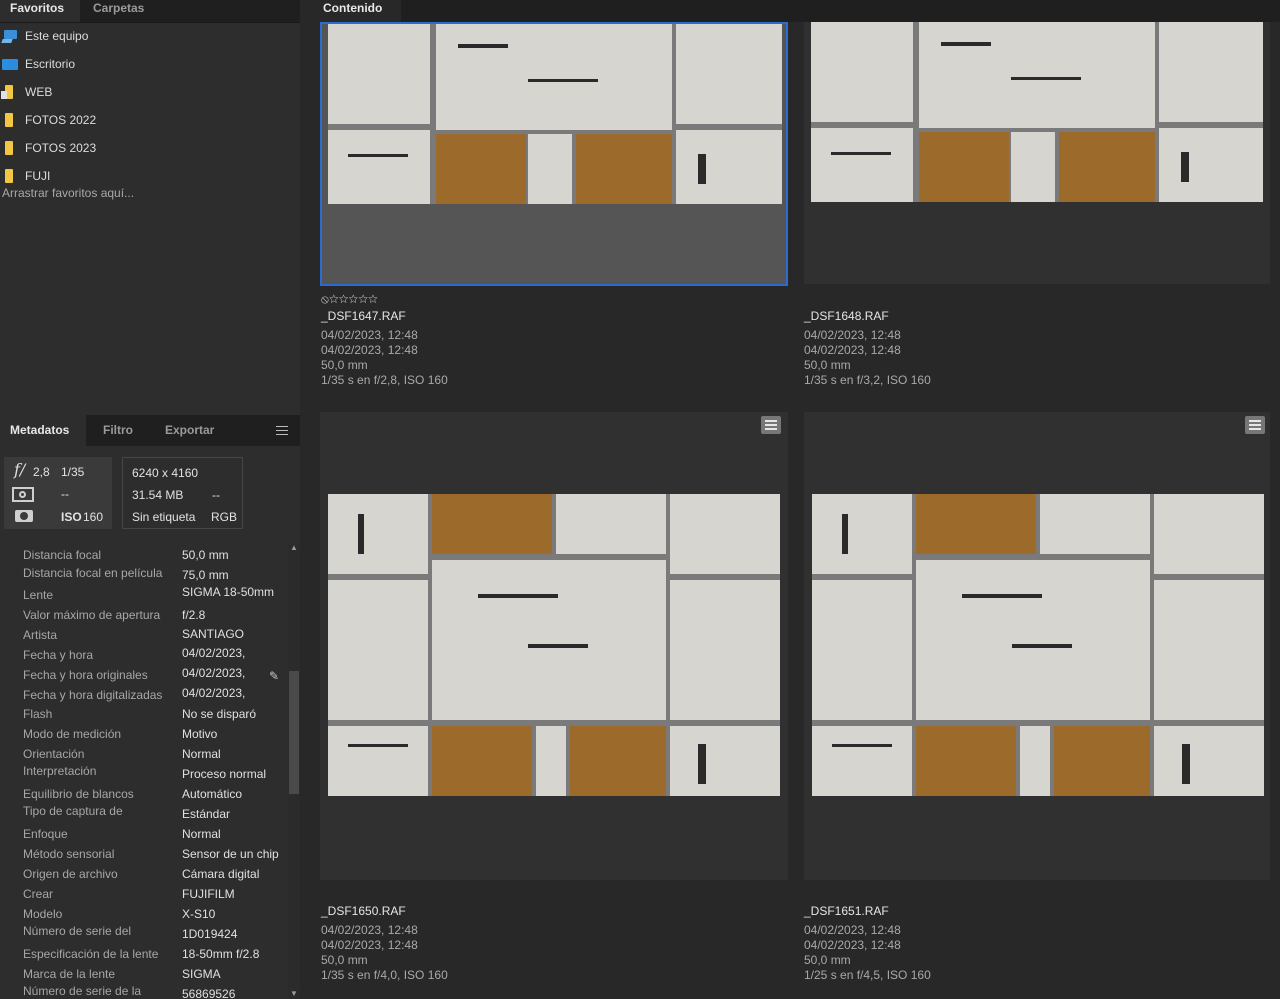 Image resolution: width=1280 pixels, height=999 pixels. I want to click on metadata-key: Marca de la lente, so click(69, 974).